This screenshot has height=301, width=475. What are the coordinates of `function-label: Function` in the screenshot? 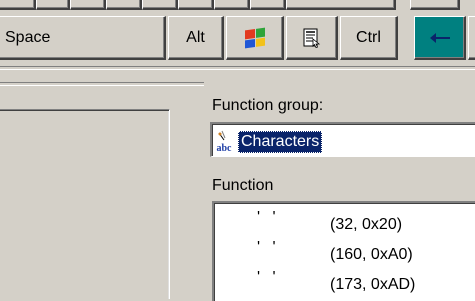 It's located at (242, 186).